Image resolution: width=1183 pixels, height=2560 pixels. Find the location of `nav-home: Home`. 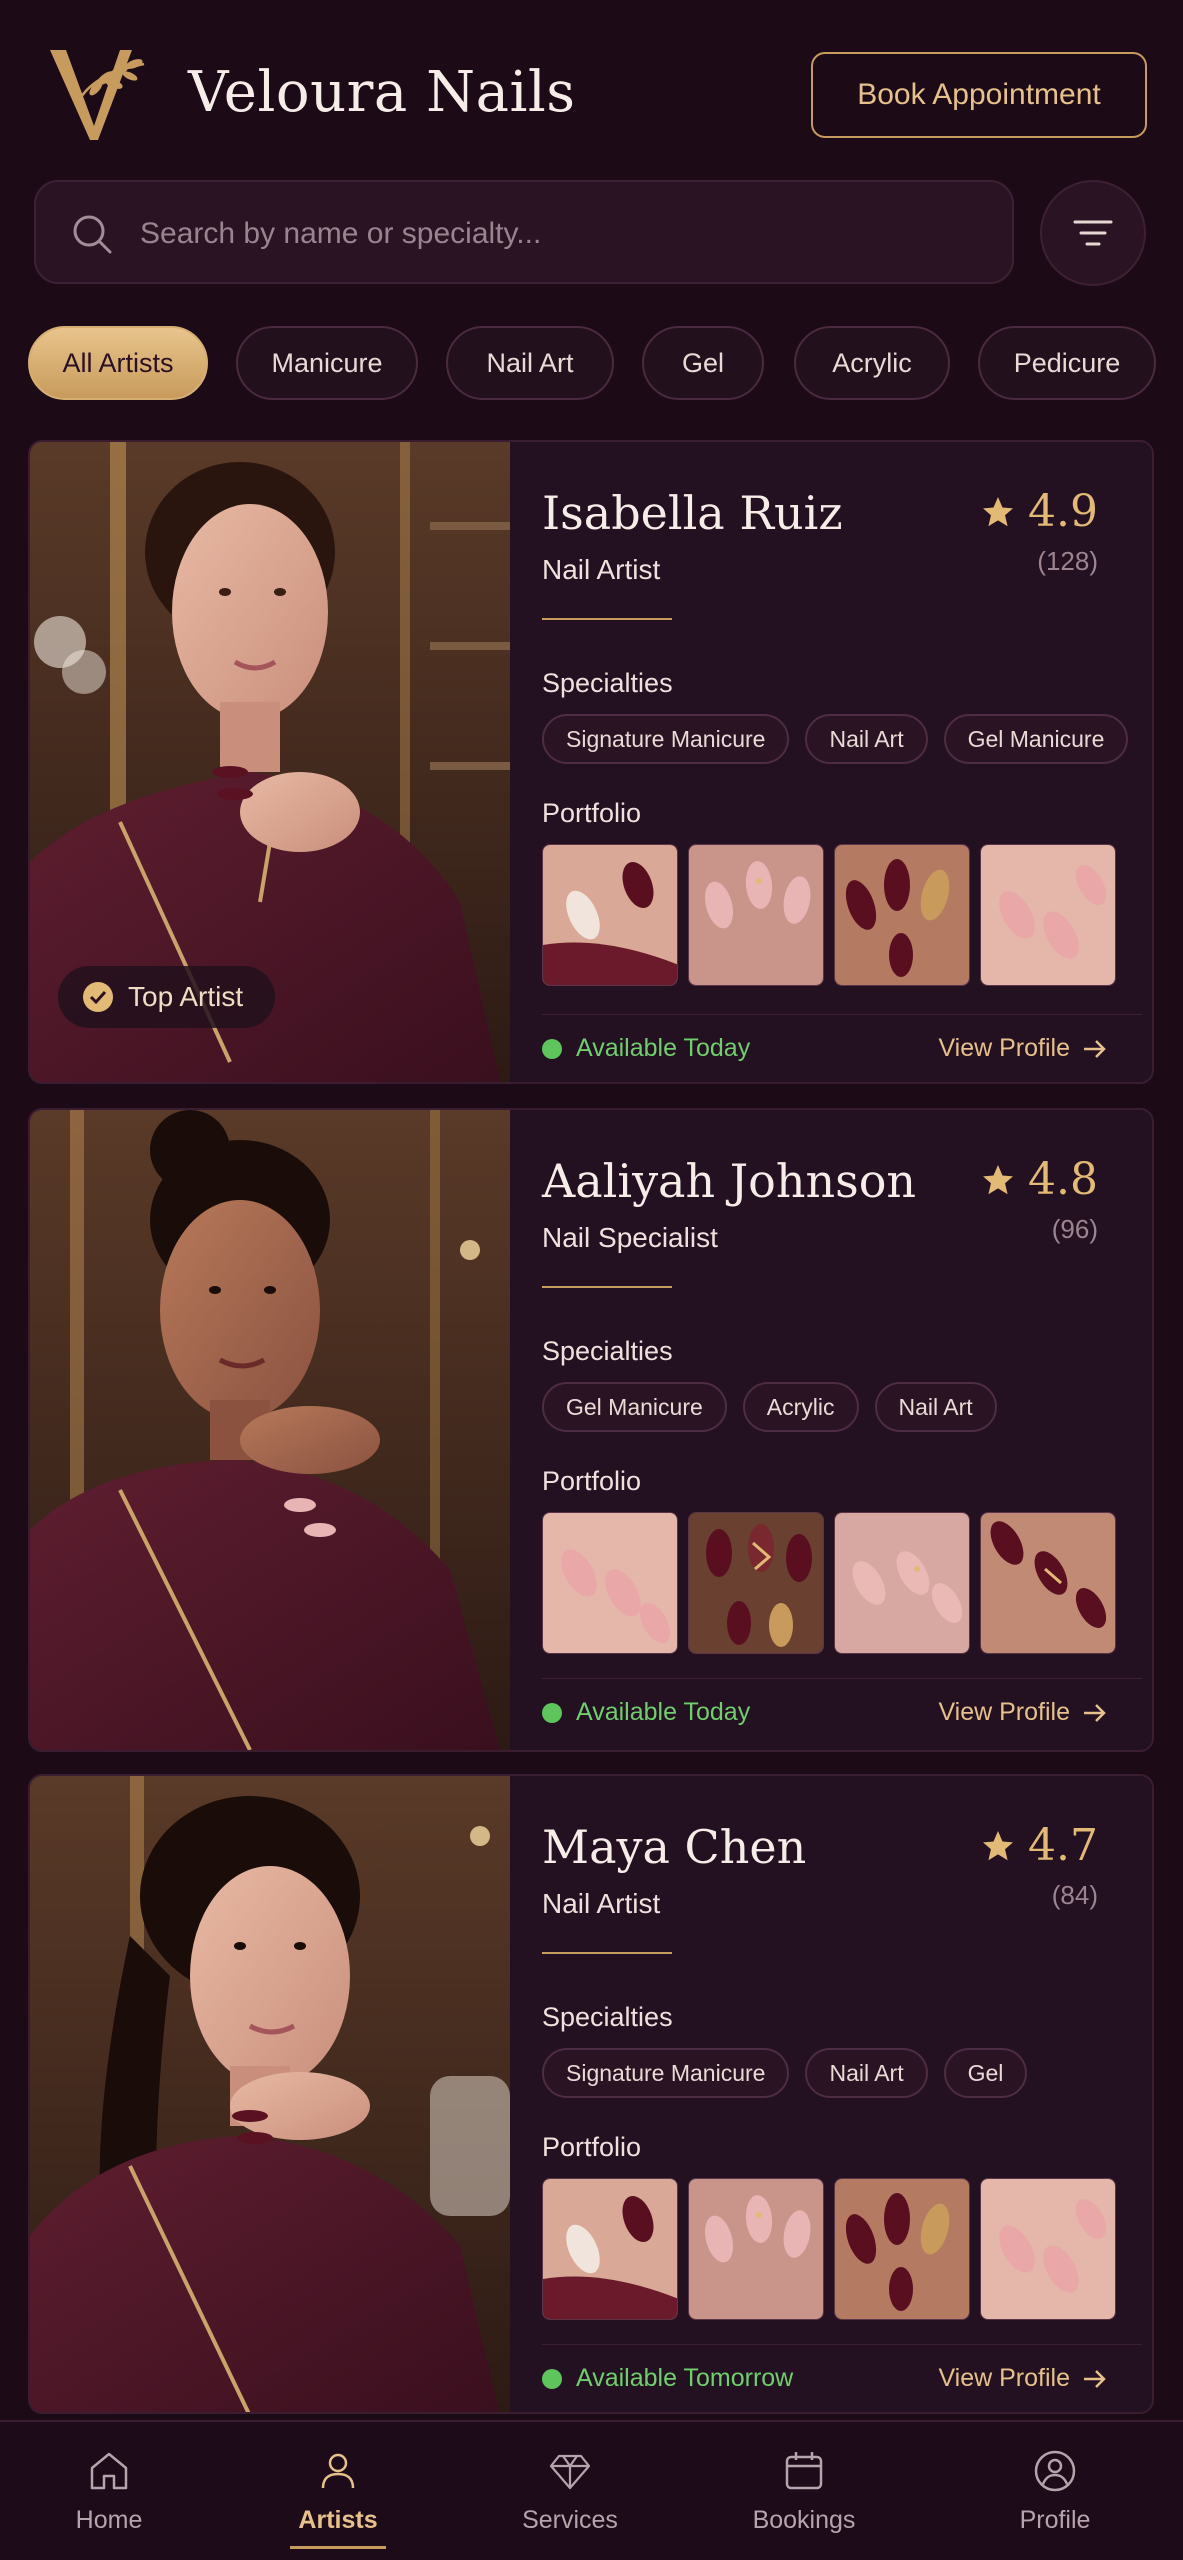

nav-home: Home is located at coordinates (109, 2498).